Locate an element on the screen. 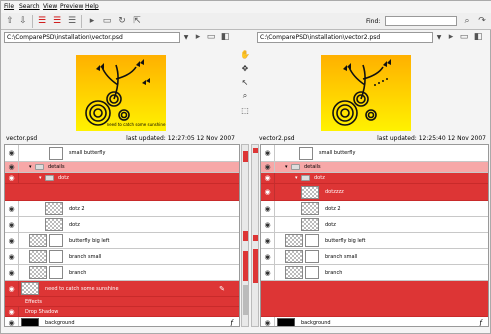 This screenshot has width=491, height=334. thumbnail-image is located at coordinates (121, 93).